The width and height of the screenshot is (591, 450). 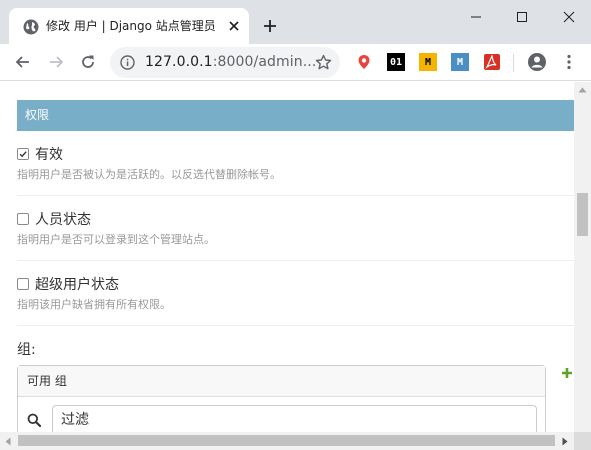 I want to click on m-extension-blue-label: M, so click(x=460, y=62).